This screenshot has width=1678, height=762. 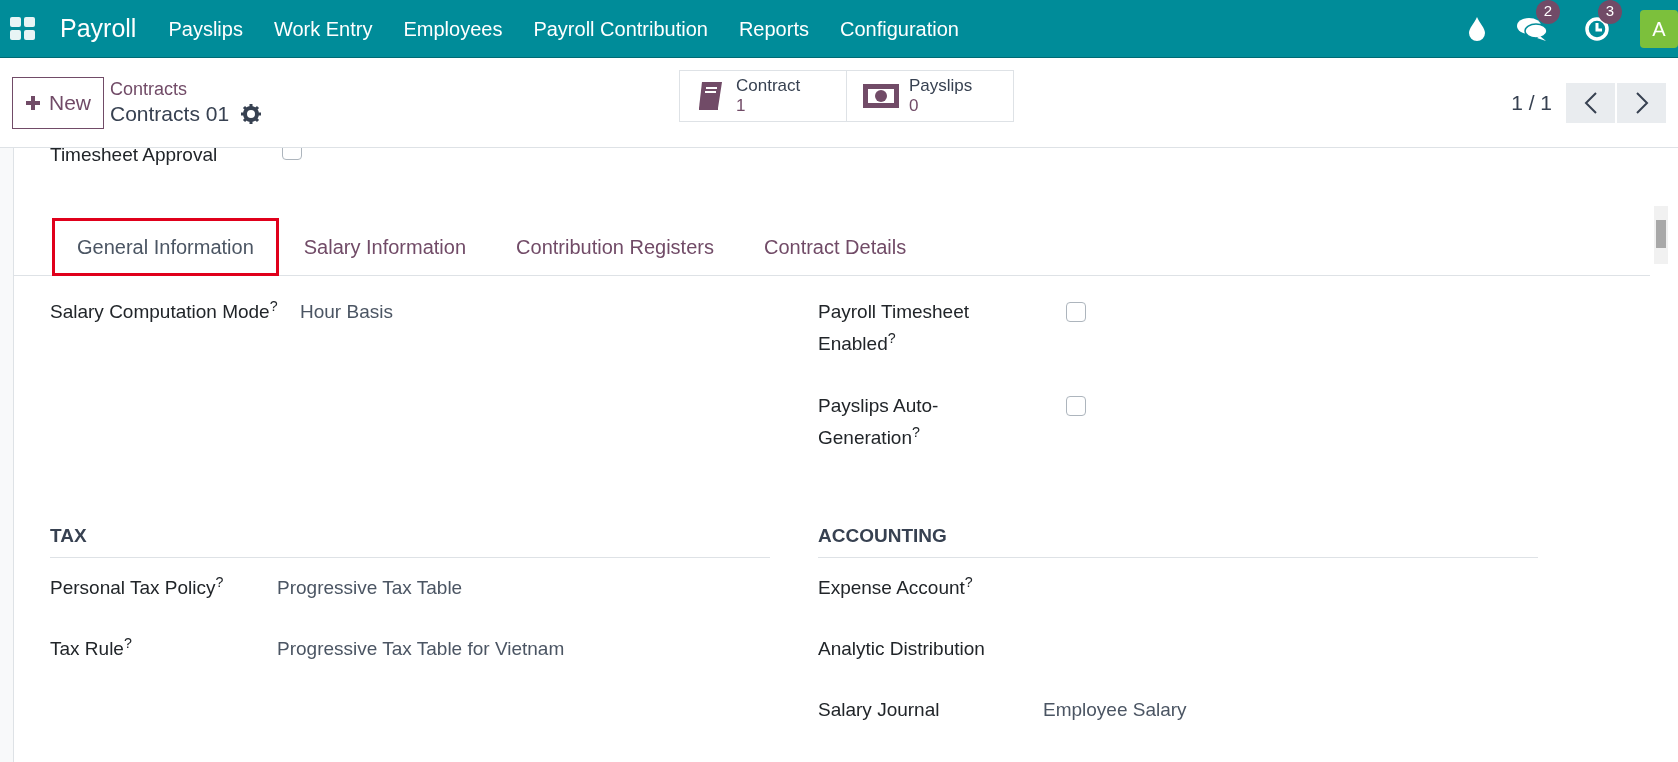 I want to click on field-value: Hour Basis, so click(x=346, y=312).